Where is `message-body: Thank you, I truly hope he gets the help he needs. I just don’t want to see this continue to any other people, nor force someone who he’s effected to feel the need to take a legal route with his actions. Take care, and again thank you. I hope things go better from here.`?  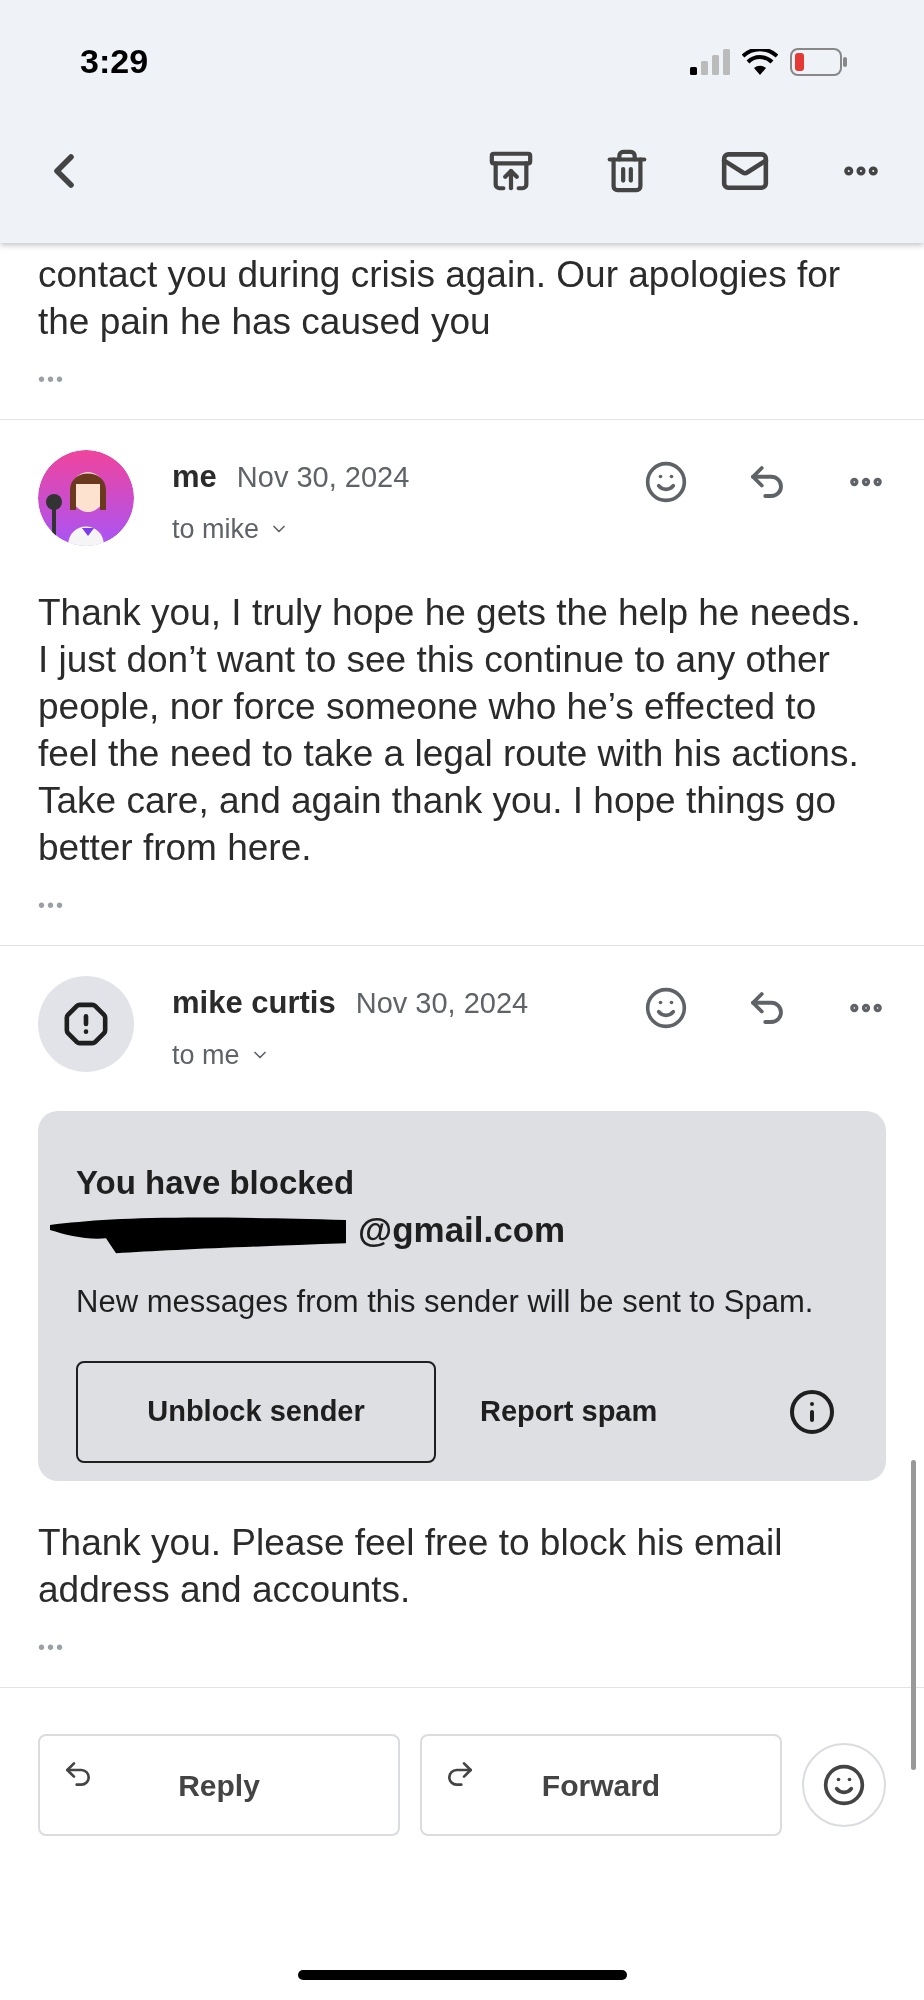
message-body: Thank you, I truly hope he gets the help he needs. I just don’t want to see this continue to any other people, nor force someone who he’s effected to feel the need to take a legal route with his actions. Take care, and again thank you. I hope things go better from here. is located at coordinates (450, 730).